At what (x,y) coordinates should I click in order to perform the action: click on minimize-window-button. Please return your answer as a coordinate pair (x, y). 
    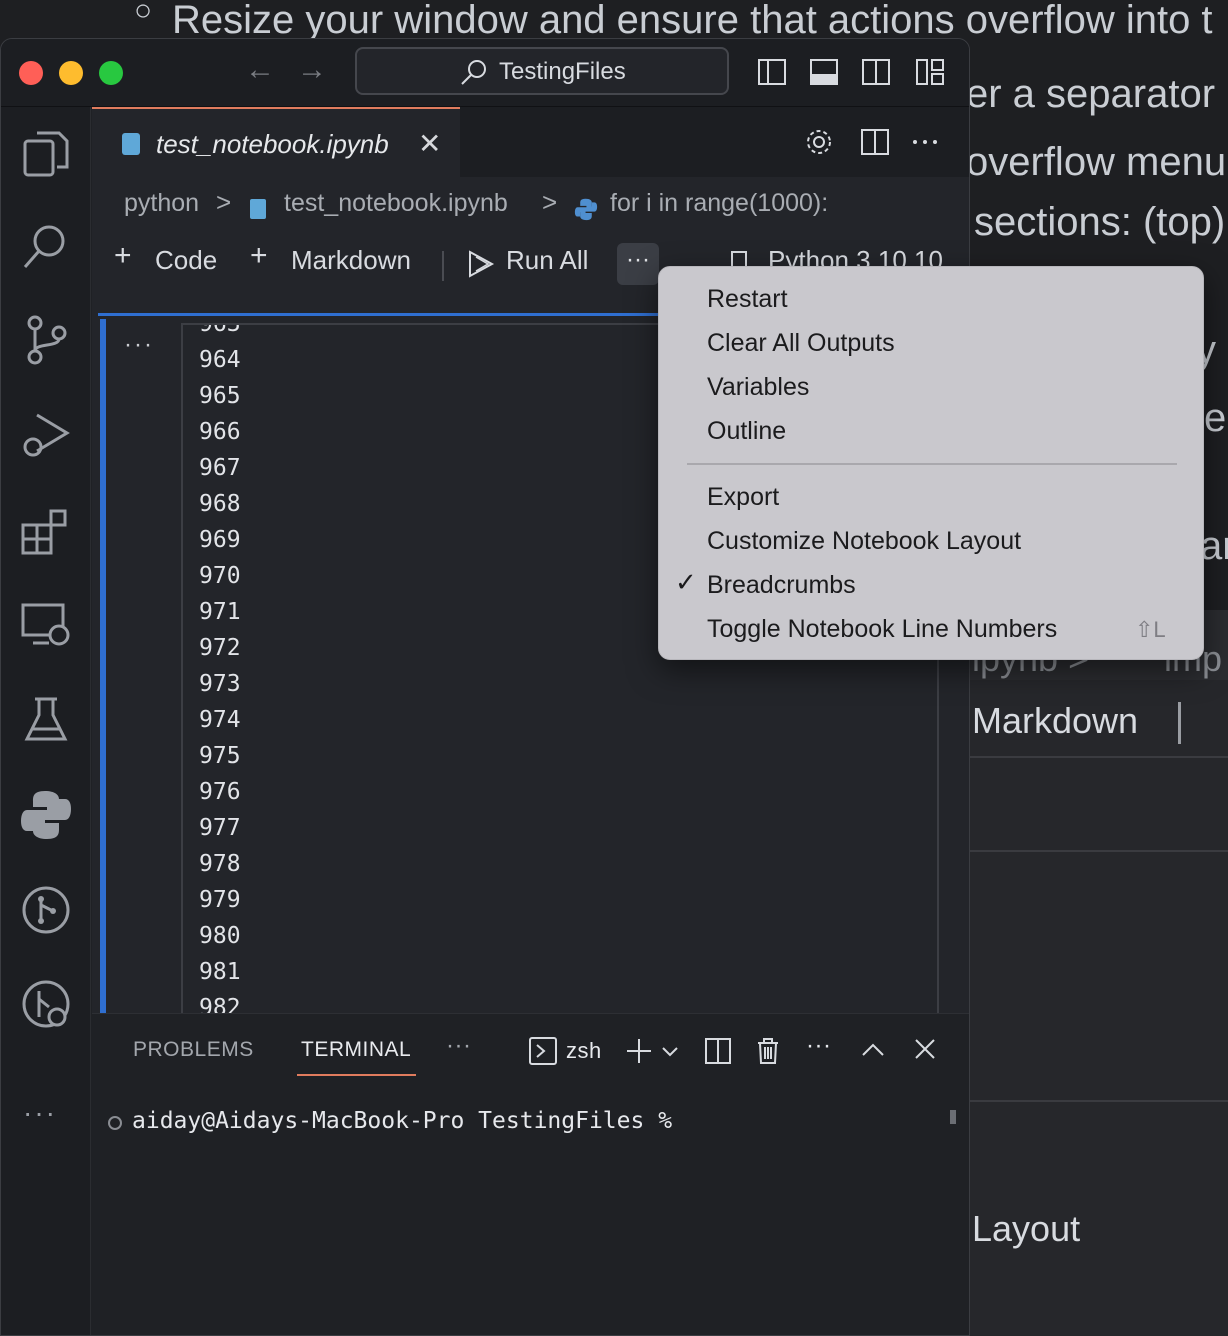
    Looking at the image, I should click on (71, 73).